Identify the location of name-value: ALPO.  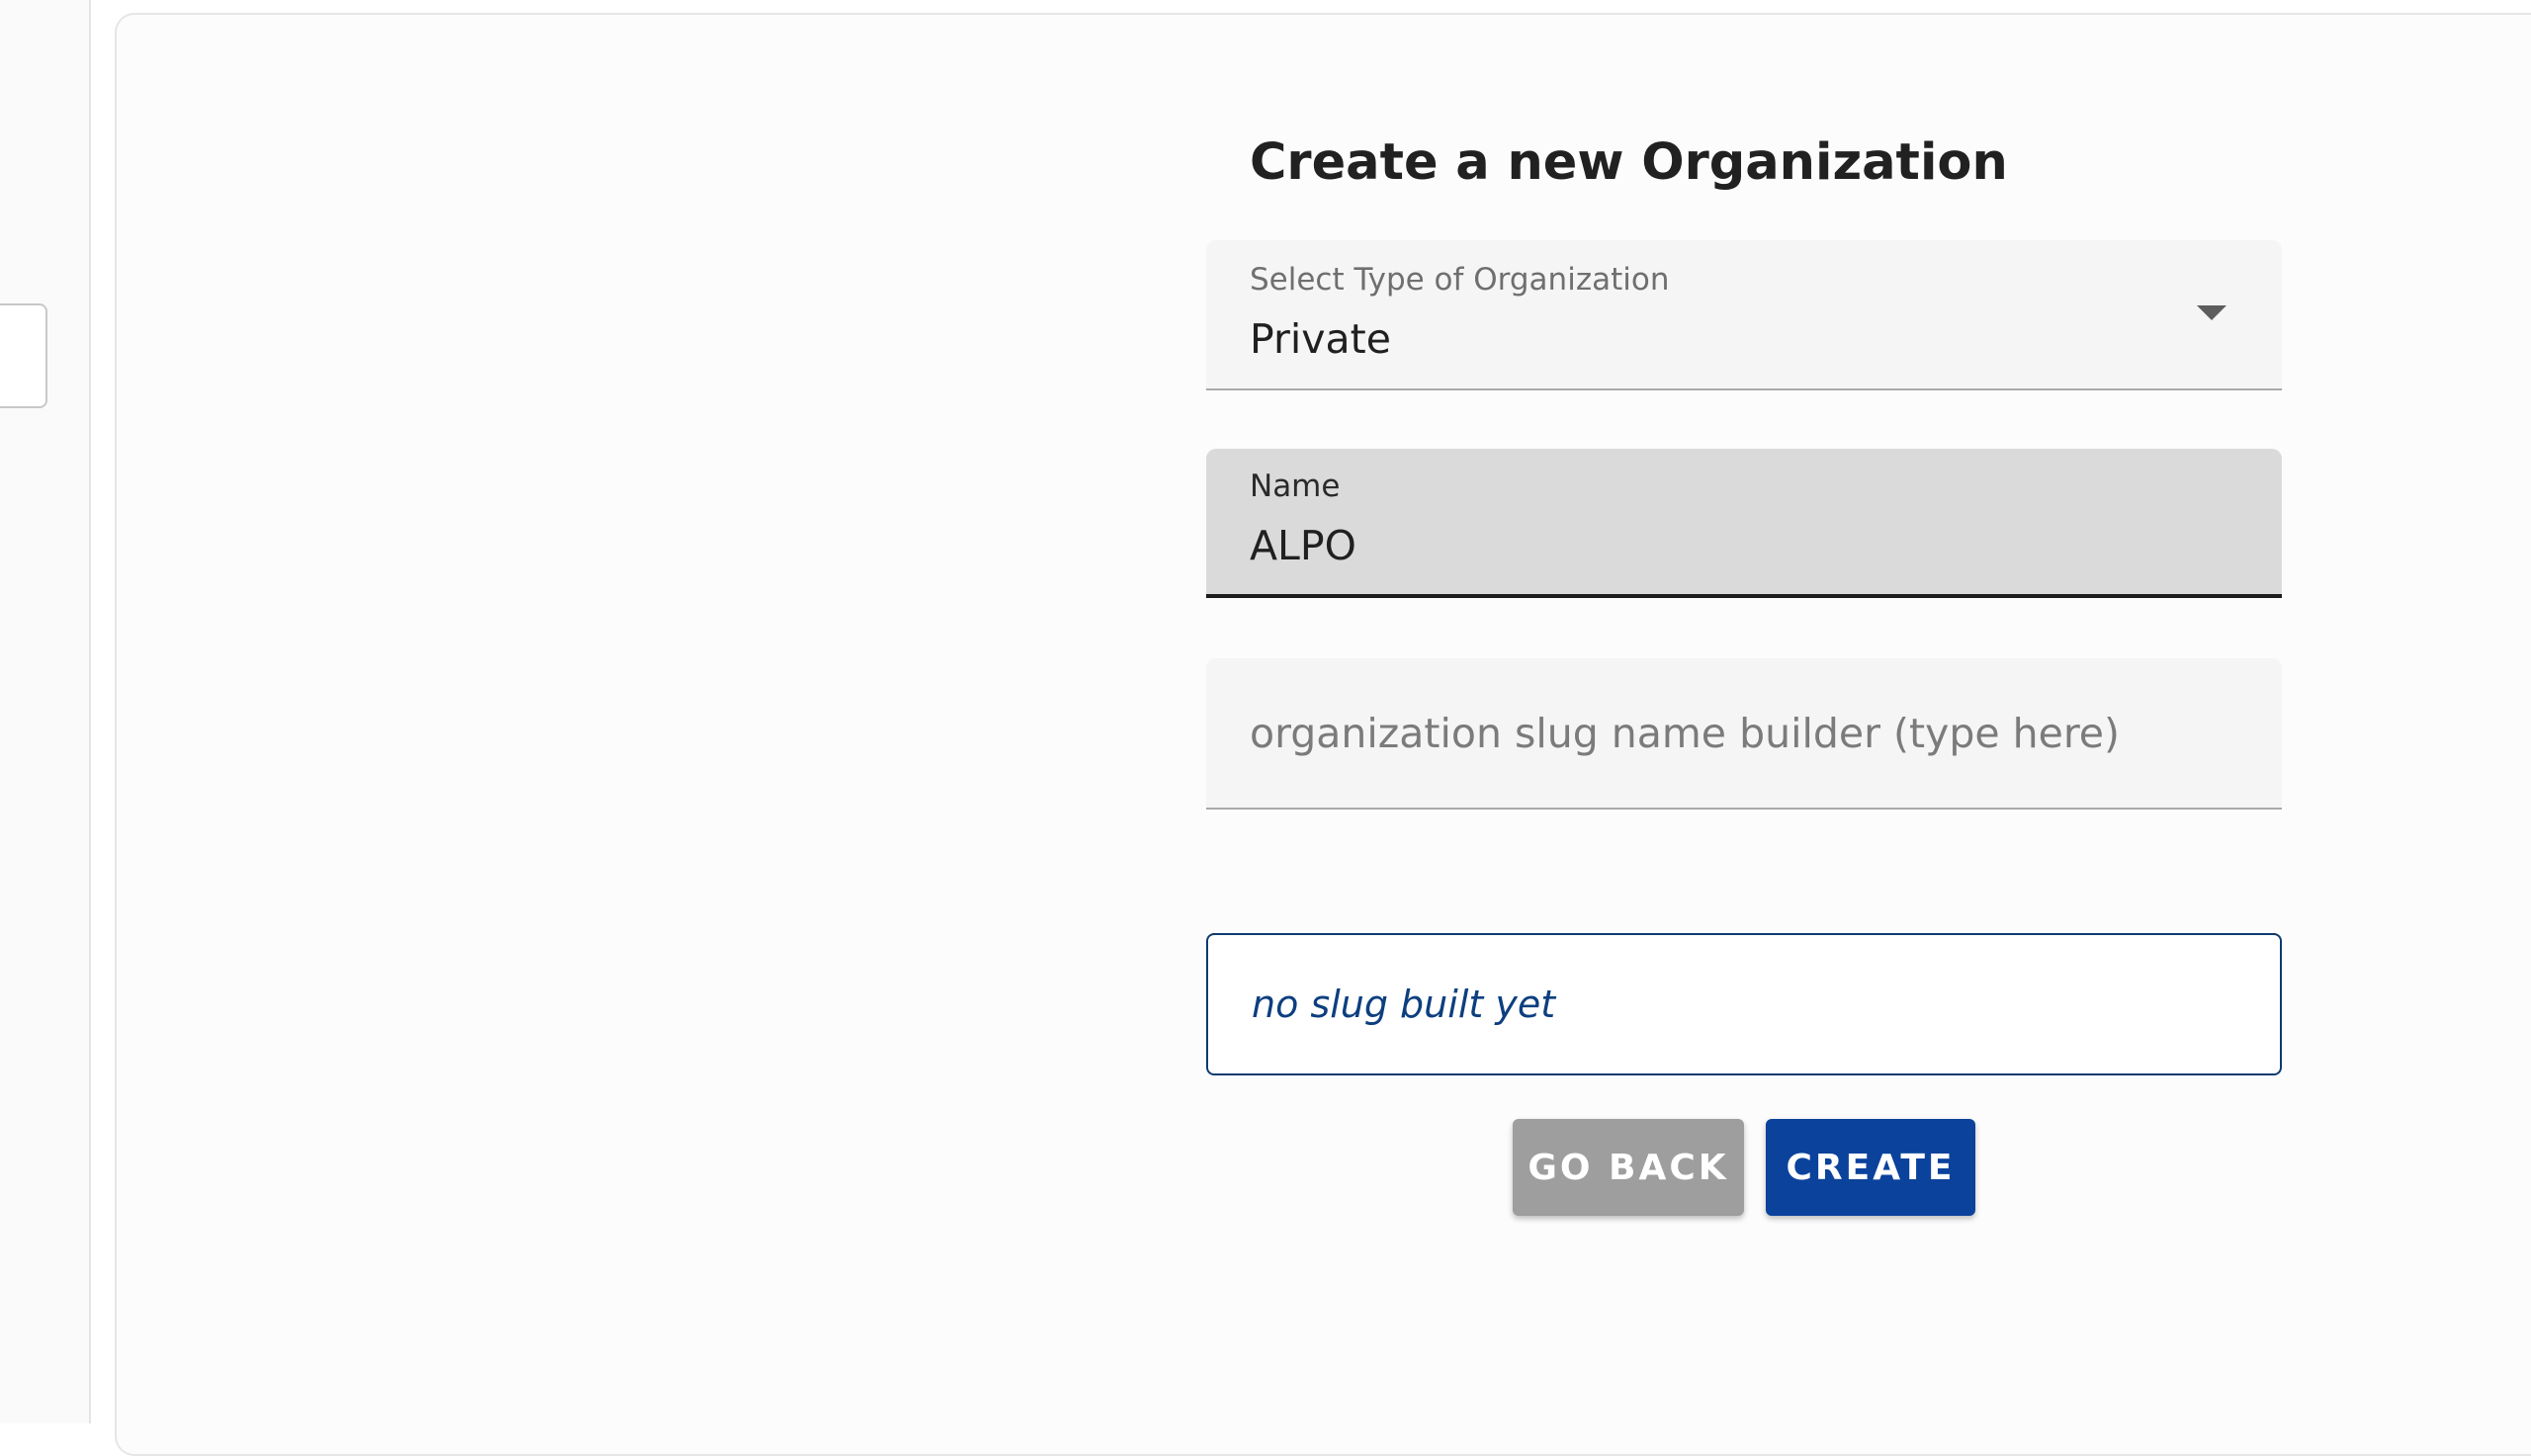
(1303, 545).